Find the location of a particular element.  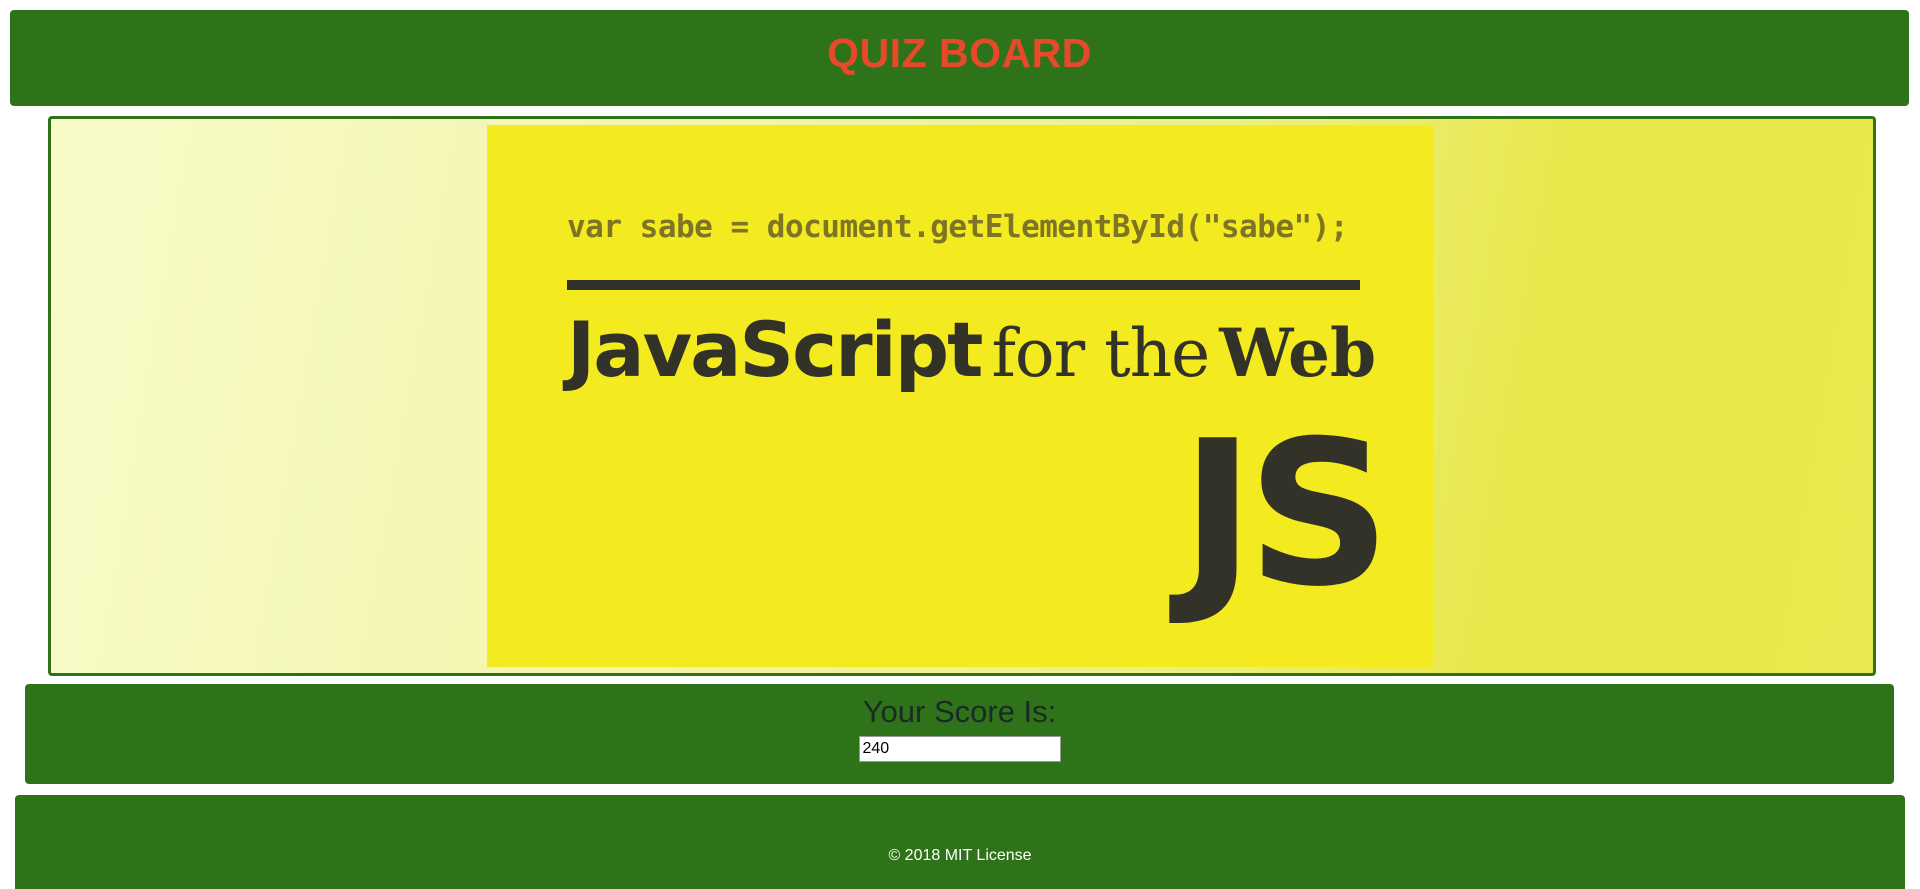

page-header: QUIZ BOARD is located at coordinates (959, 58).